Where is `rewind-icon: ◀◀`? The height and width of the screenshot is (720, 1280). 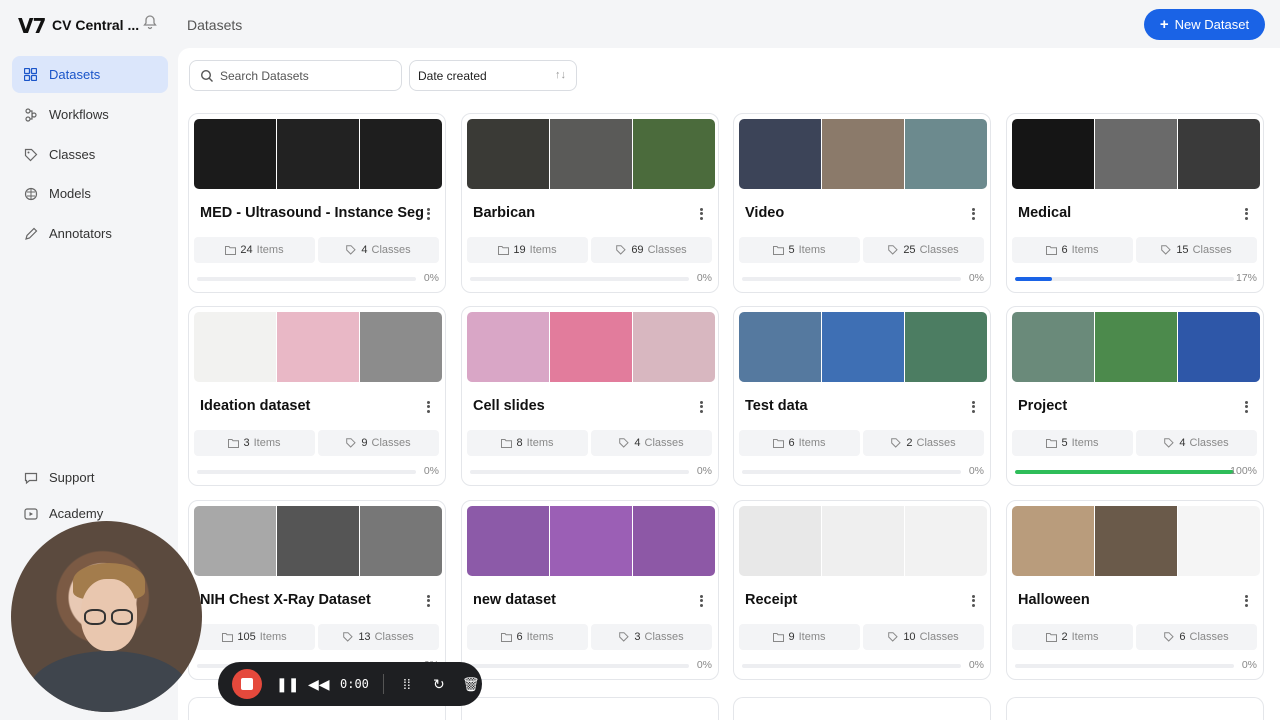
rewind-icon: ◀◀ is located at coordinates (319, 684).